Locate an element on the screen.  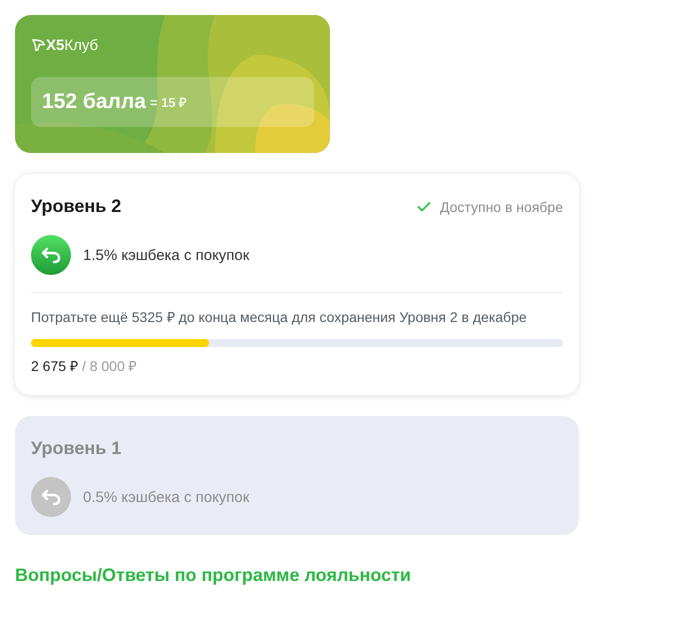
cashback-text: 0.5% кэшбека с покупок is located at coordinates (166, 497).